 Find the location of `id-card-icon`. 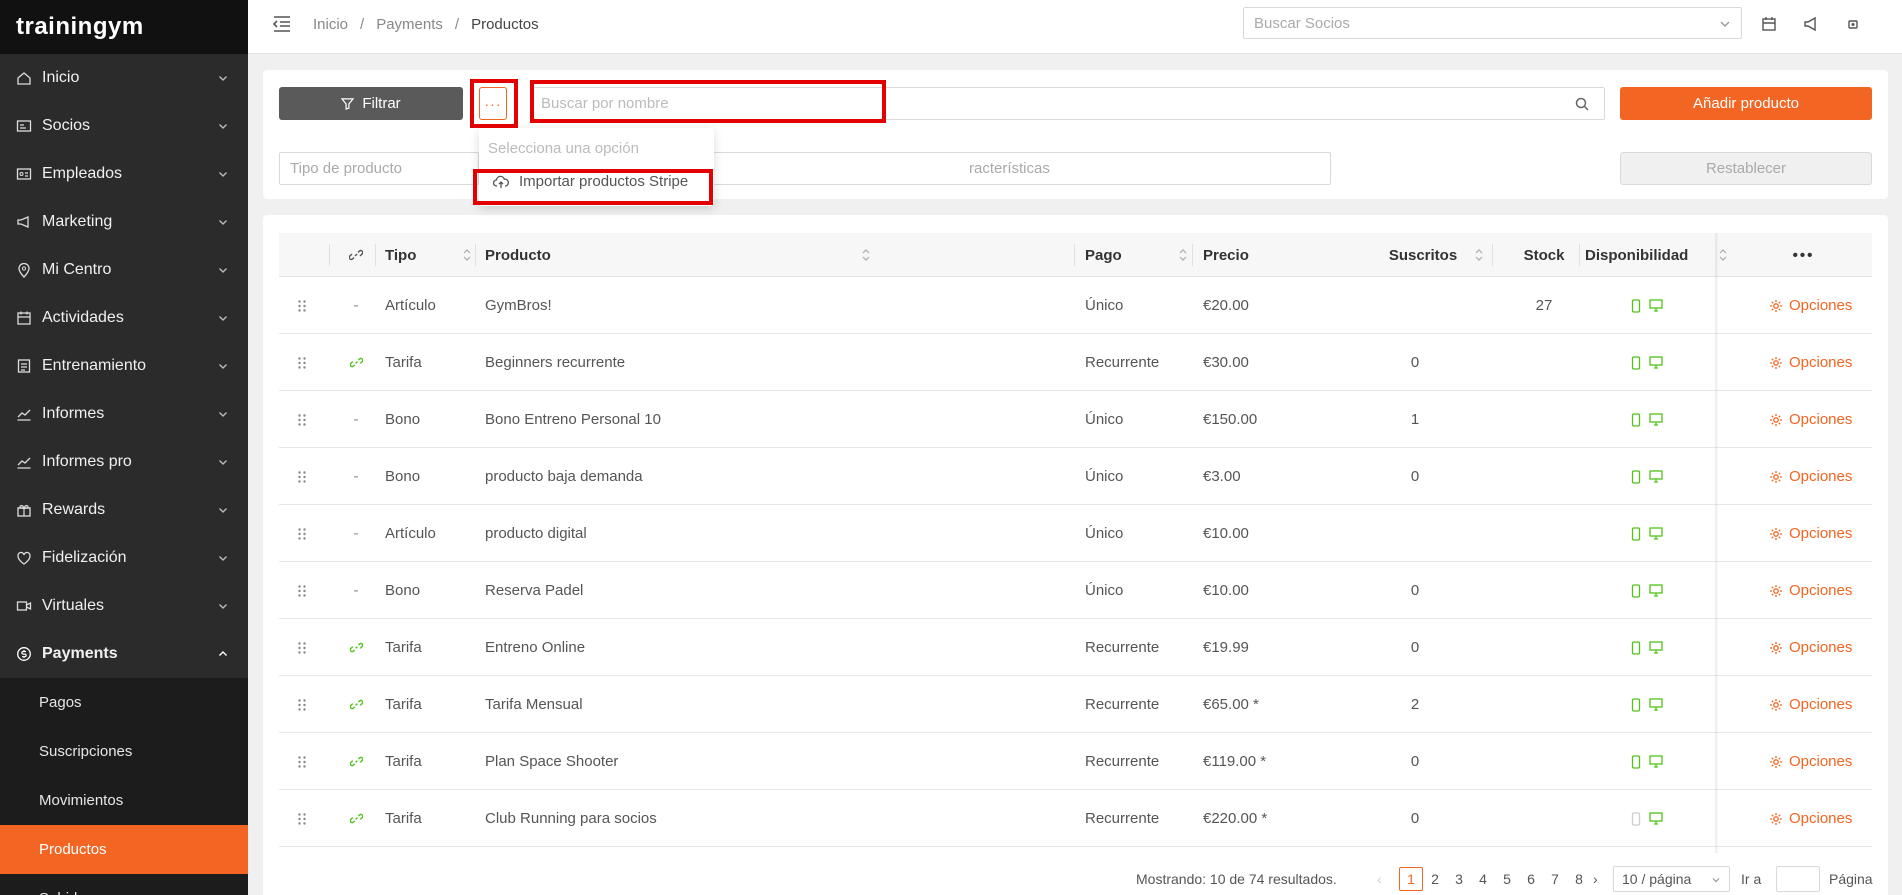

id-card-icon is located at coordinates (24, 126).